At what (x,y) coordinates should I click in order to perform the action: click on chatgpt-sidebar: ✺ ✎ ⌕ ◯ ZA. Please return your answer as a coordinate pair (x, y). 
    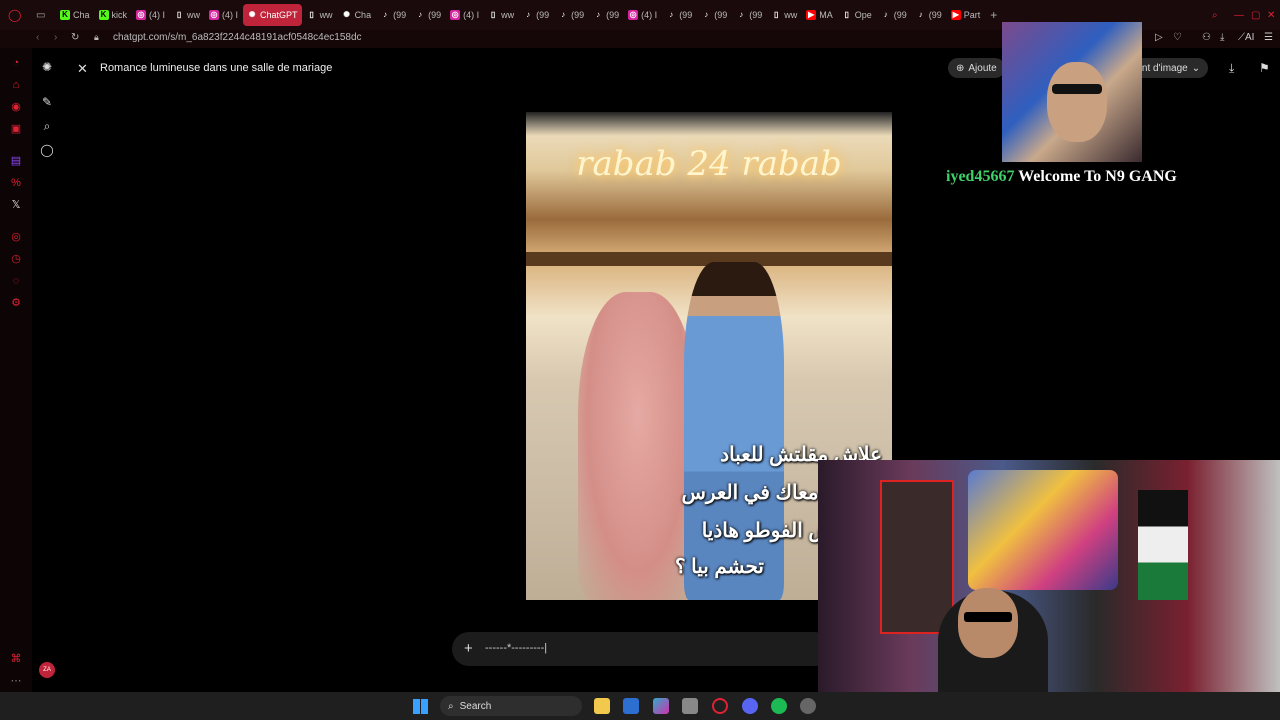
    Looking at the image, I should click on (47, 370).